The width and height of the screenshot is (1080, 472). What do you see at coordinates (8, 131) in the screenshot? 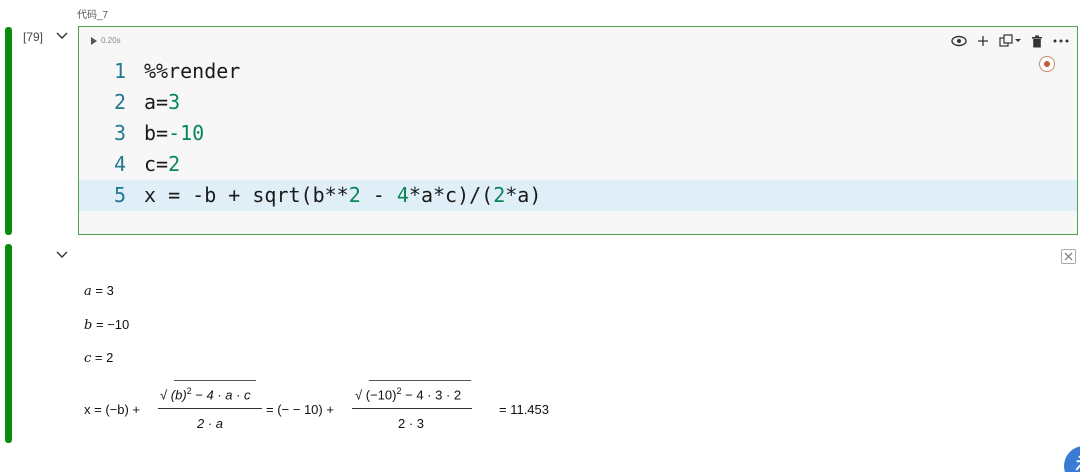
I see `cell-run-bar` at bounding box center [8, 131].